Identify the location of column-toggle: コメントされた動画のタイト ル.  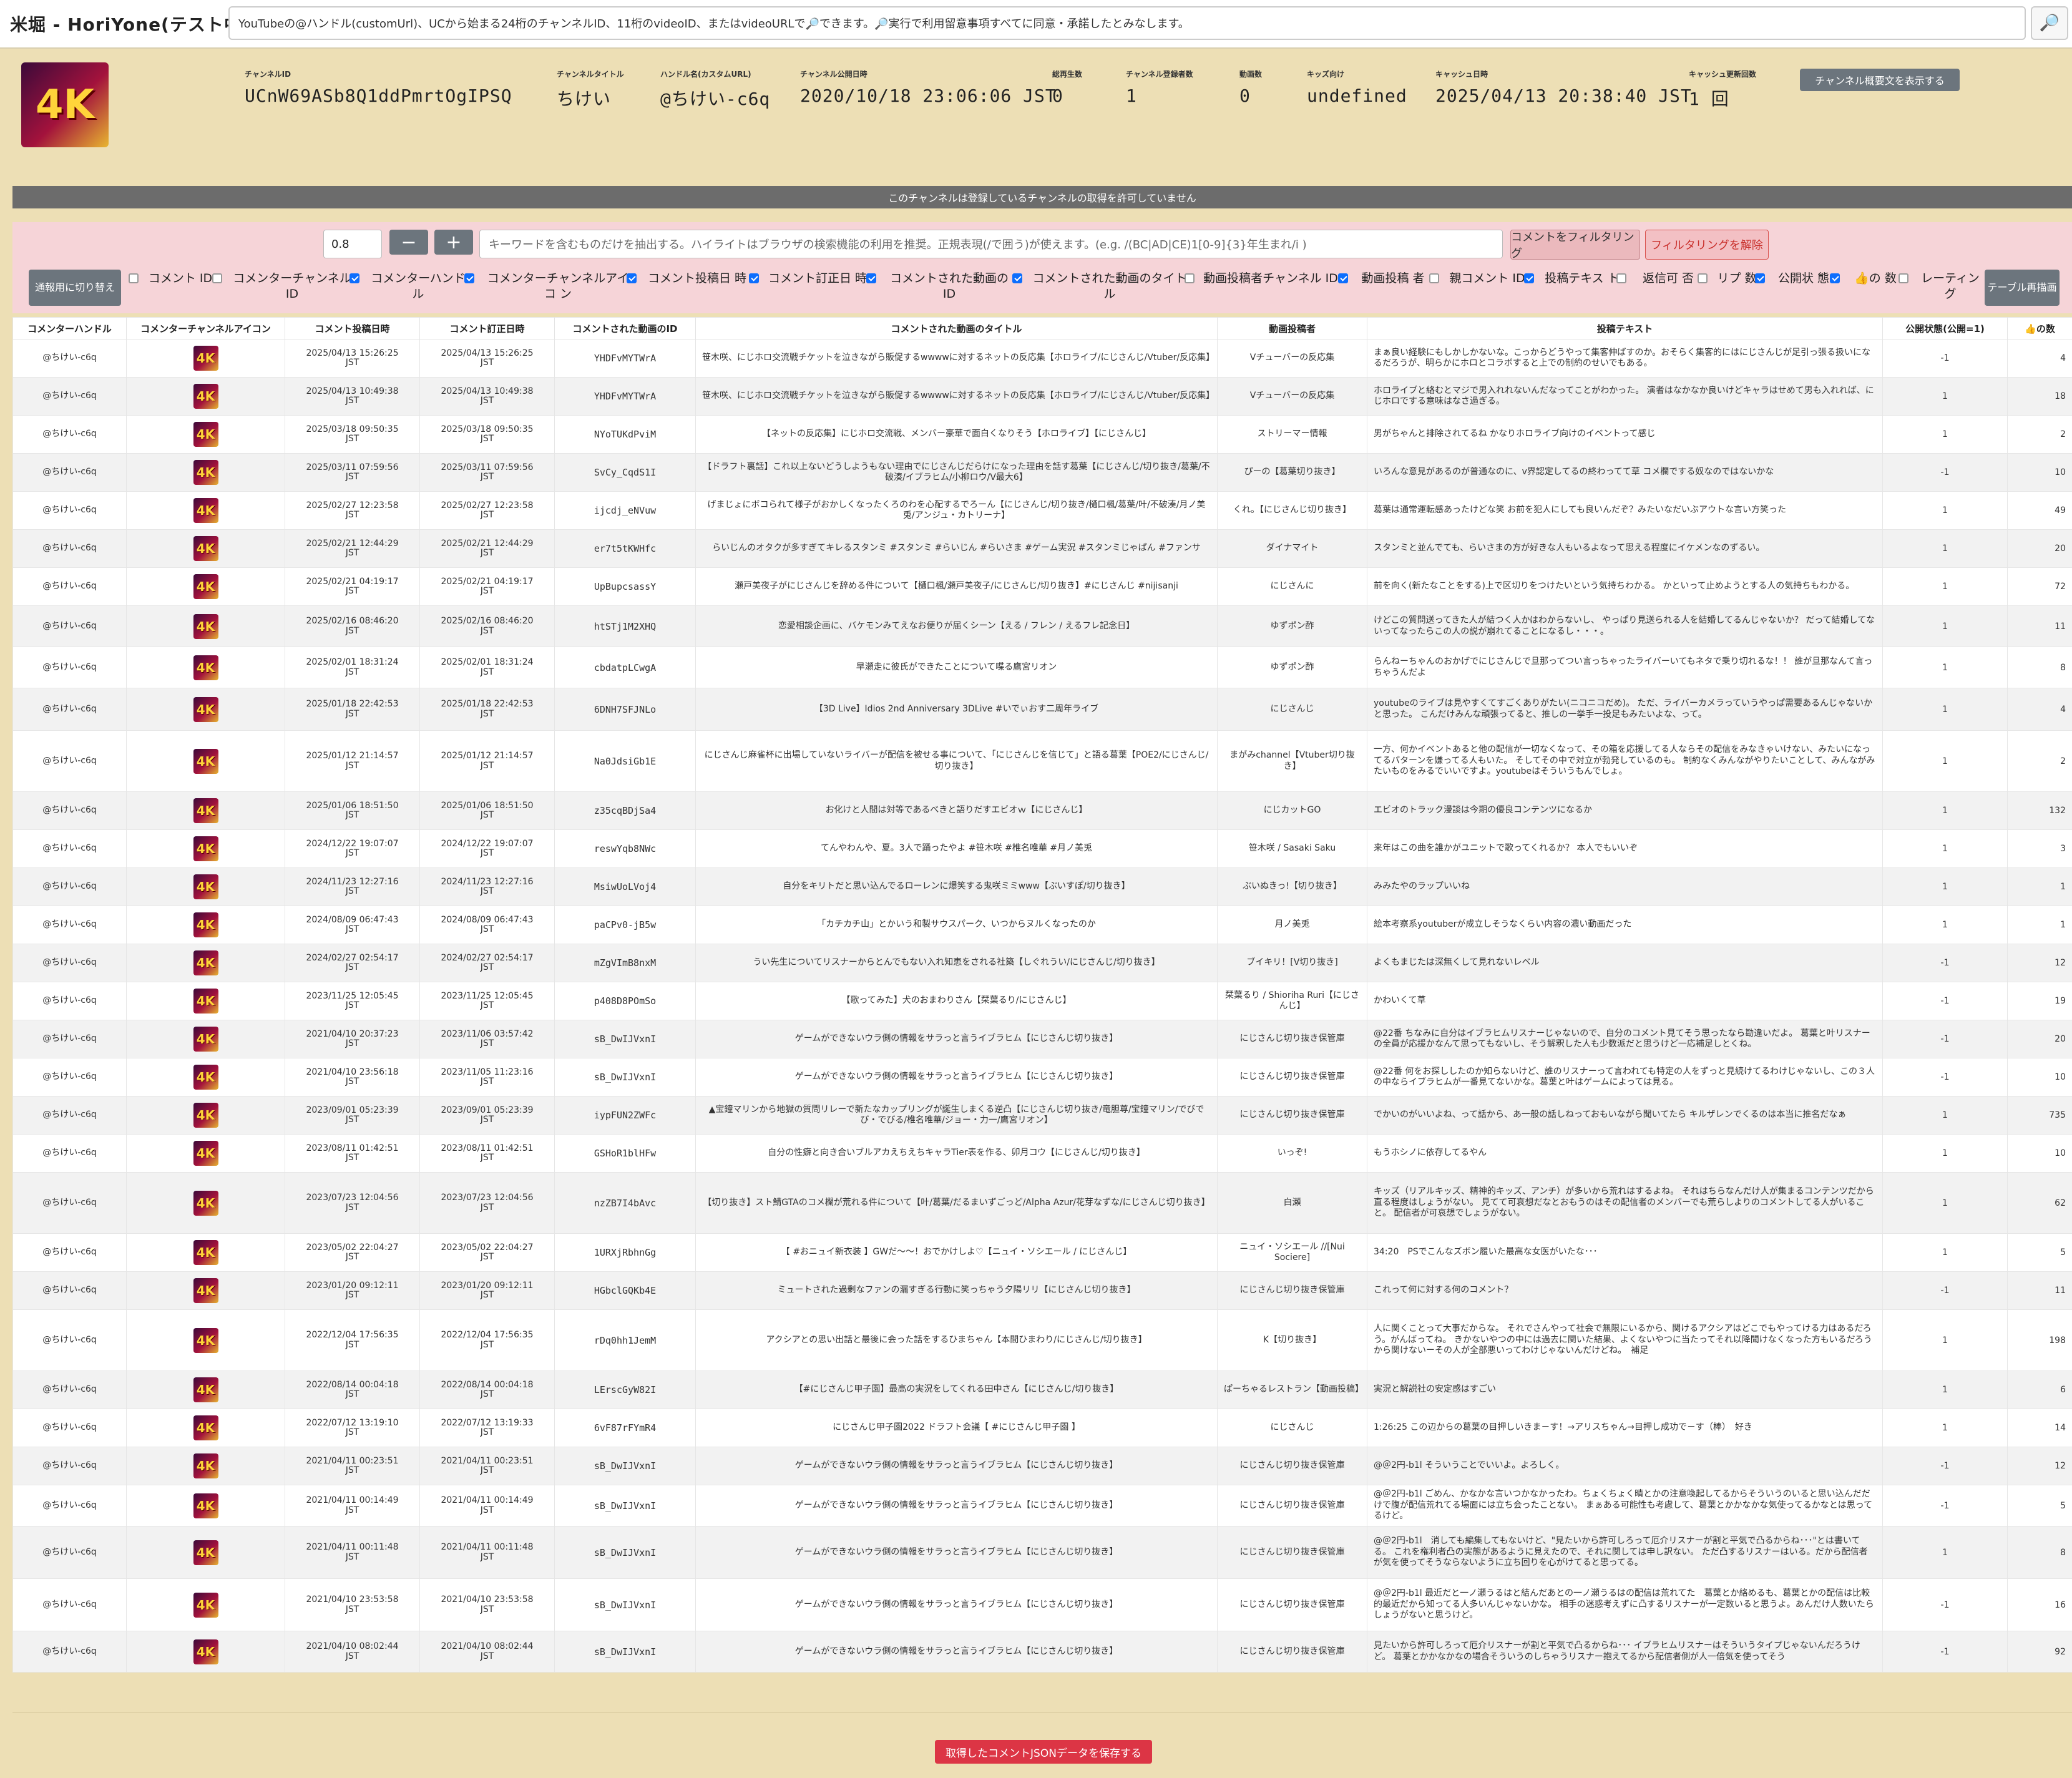
(1101, 286).